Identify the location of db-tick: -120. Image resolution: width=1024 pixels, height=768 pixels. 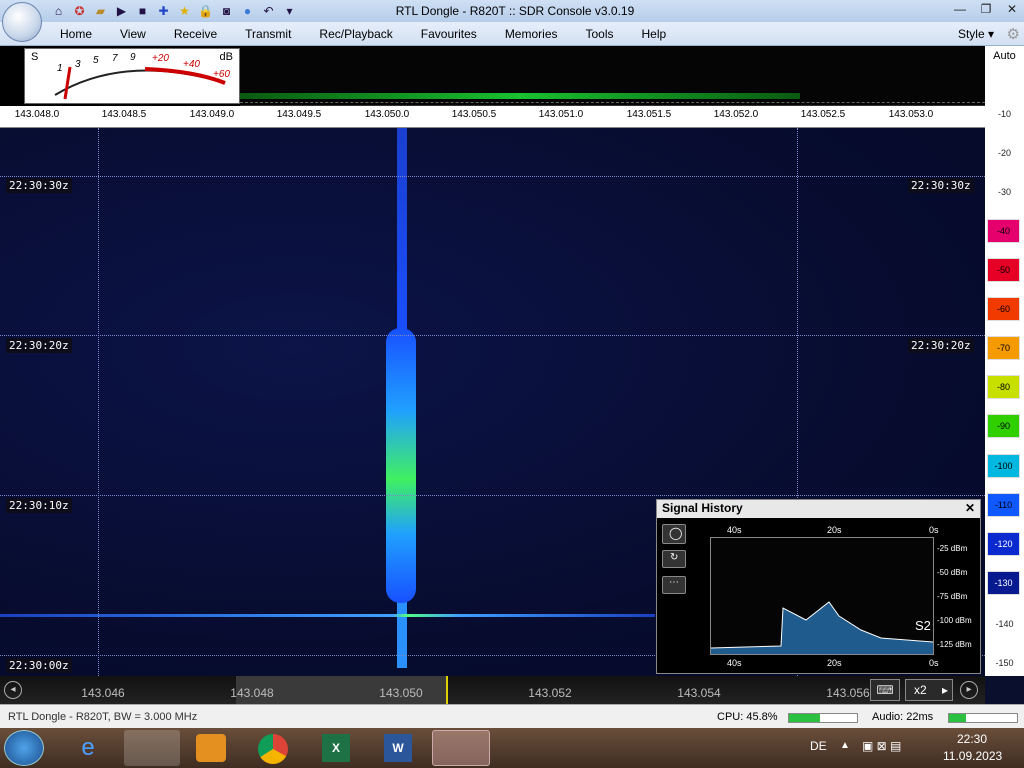
(1003, 544).